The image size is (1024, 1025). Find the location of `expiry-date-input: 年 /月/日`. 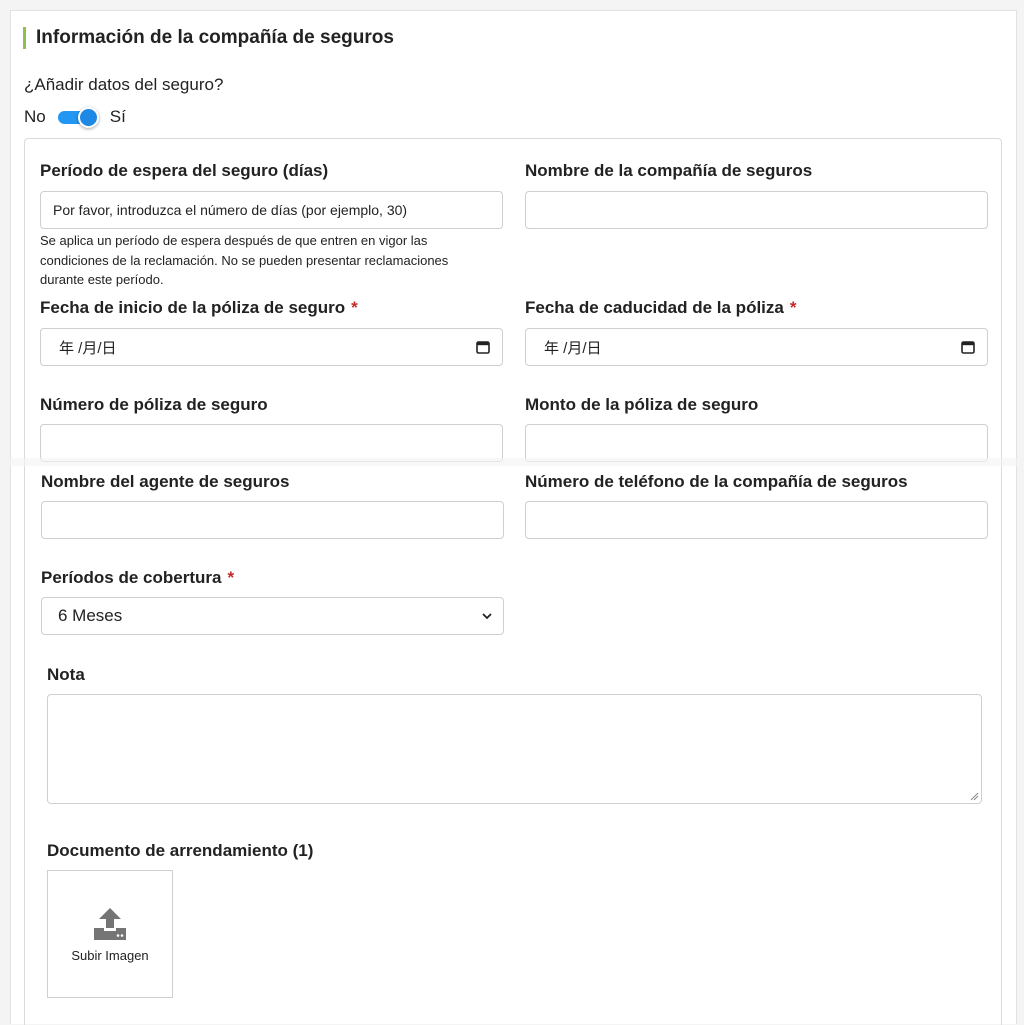

expiry-date-input: 年 /月/日 is located at coordinates (756, 347).